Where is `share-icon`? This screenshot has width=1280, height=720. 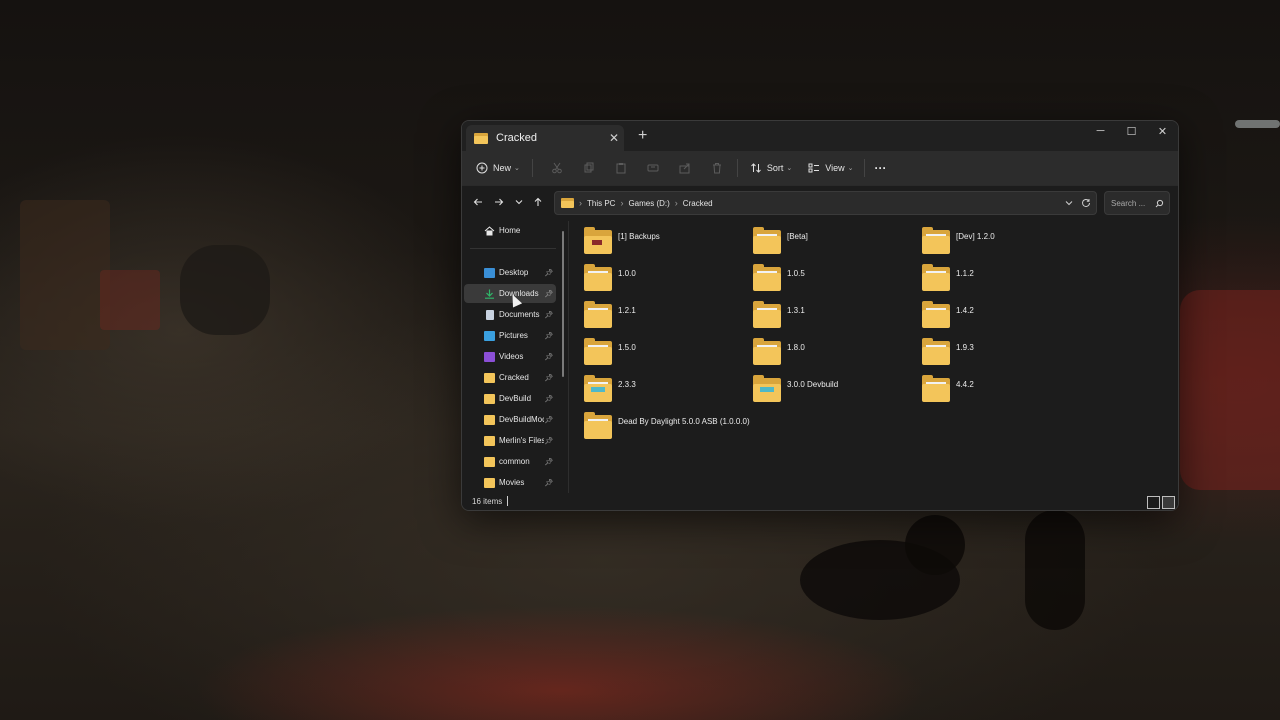 share-icon is located at coordinates (685, 168).